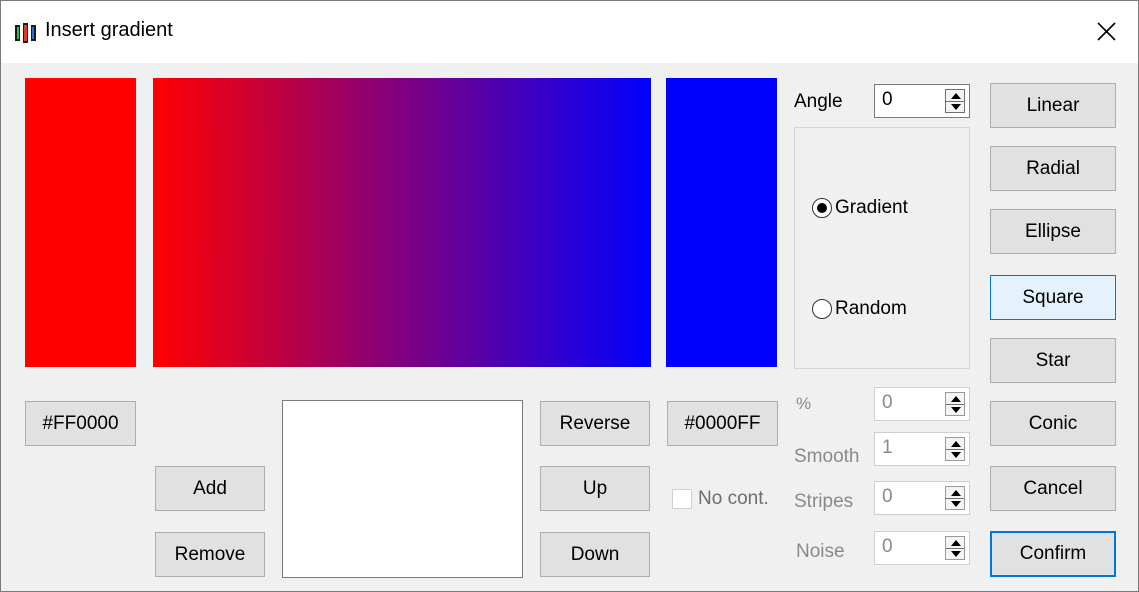 This screenshot has height=592, width=1139. What do you see at coordinates (595, 554) in the screenshot?
I see `down-button: Down` at bounding box center [595, 554].